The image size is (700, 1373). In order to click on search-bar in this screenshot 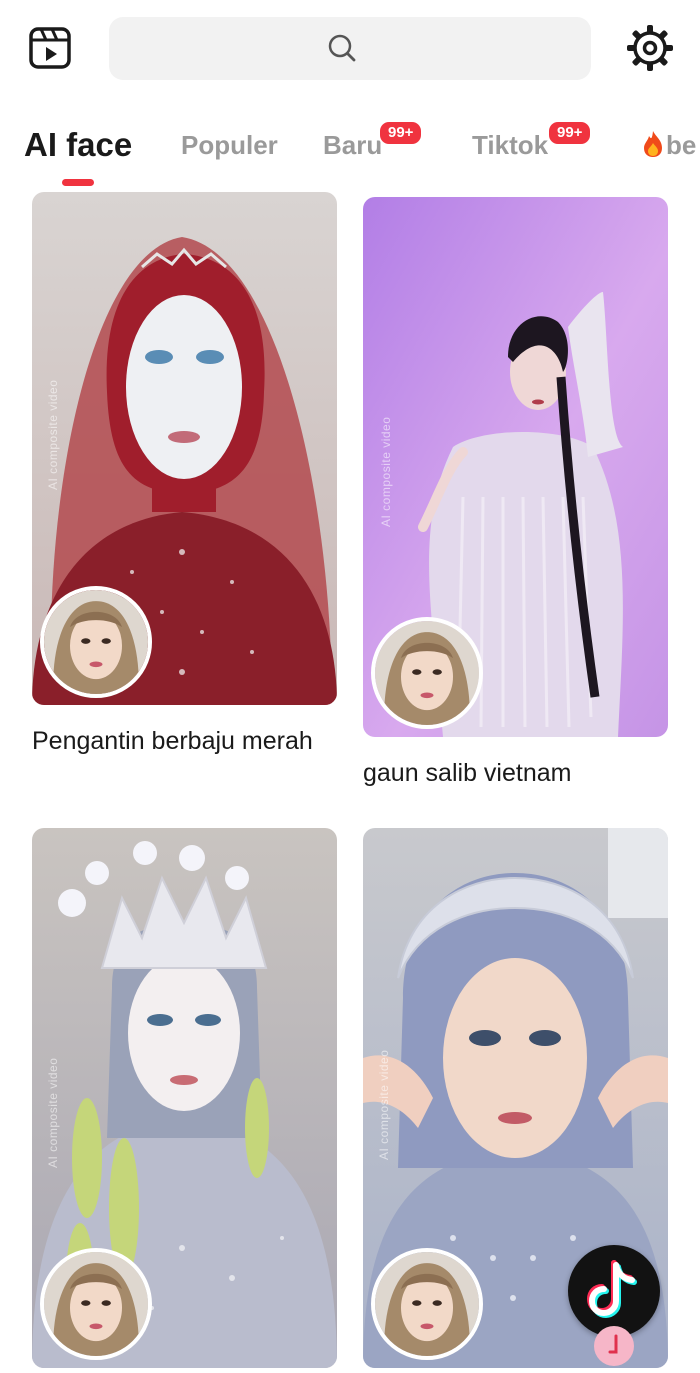, I will do `click(350, 48)`.